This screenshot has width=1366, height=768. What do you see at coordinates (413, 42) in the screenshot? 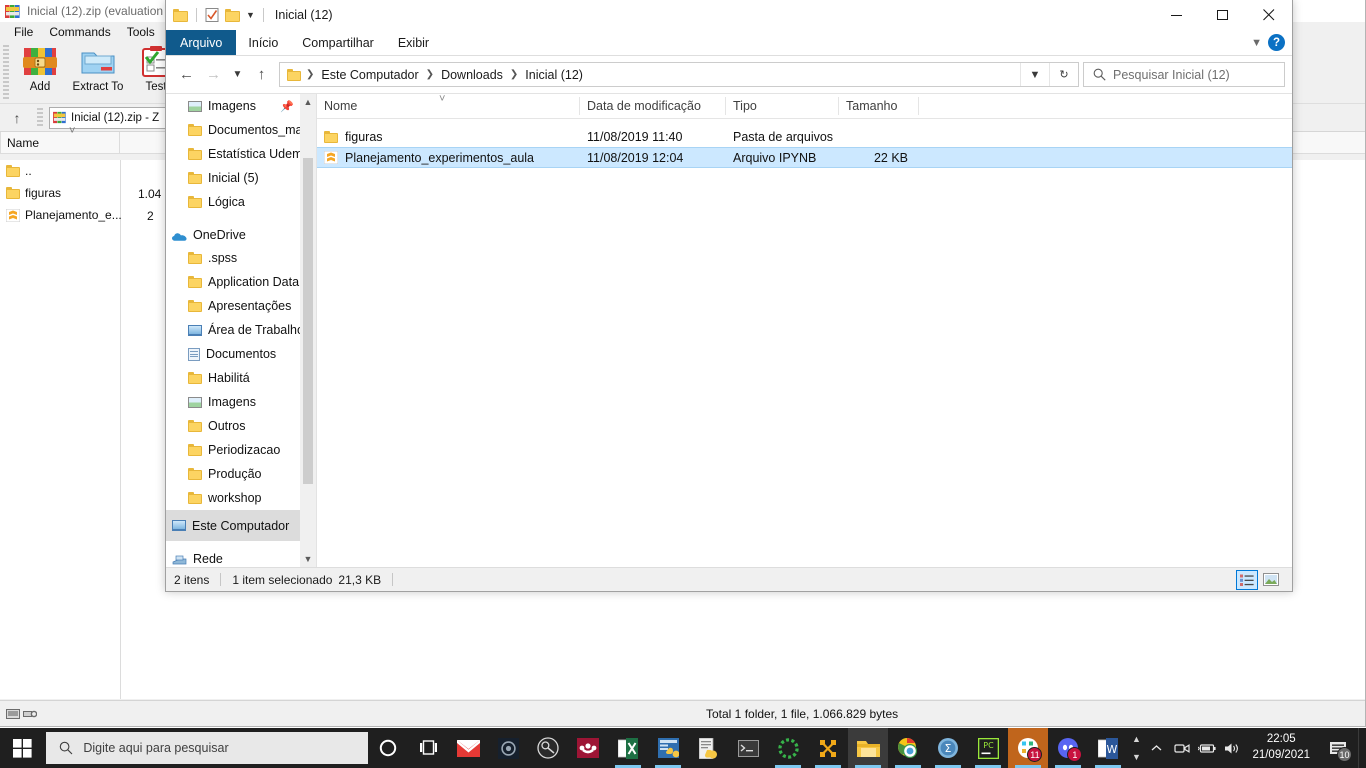
I see `tab-exibir: Exibir` at bounding box center [413, 42].